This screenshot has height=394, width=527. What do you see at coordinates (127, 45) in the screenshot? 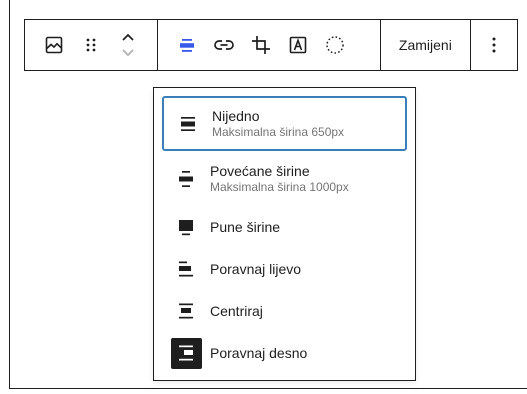
I see `move-up-down-icon` at bounding box center [127, 45].